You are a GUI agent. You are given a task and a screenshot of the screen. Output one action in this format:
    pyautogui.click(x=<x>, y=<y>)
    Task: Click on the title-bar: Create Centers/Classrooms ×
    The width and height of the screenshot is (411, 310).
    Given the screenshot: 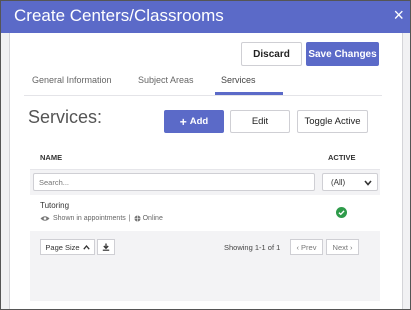 What is the action you would take?
    pyautogui.click(x=205, y=17)
    